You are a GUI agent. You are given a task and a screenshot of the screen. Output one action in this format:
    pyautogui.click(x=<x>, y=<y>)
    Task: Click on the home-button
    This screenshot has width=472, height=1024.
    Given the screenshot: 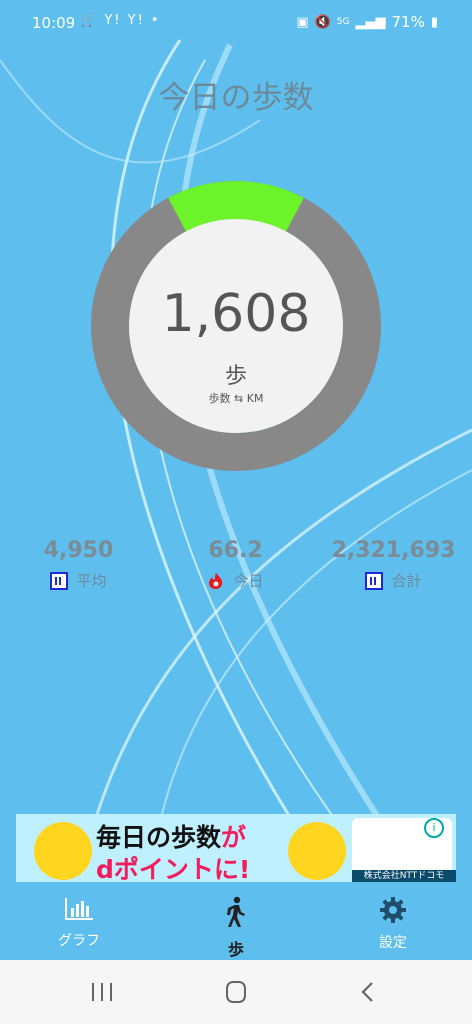 What is the action you would take?
    pyautogui.click(x=236, y=992)
    